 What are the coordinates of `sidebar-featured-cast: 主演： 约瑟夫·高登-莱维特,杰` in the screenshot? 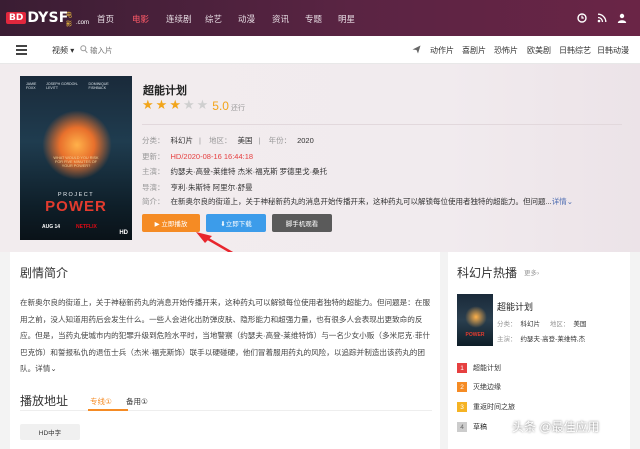 It's located at (541, 339).